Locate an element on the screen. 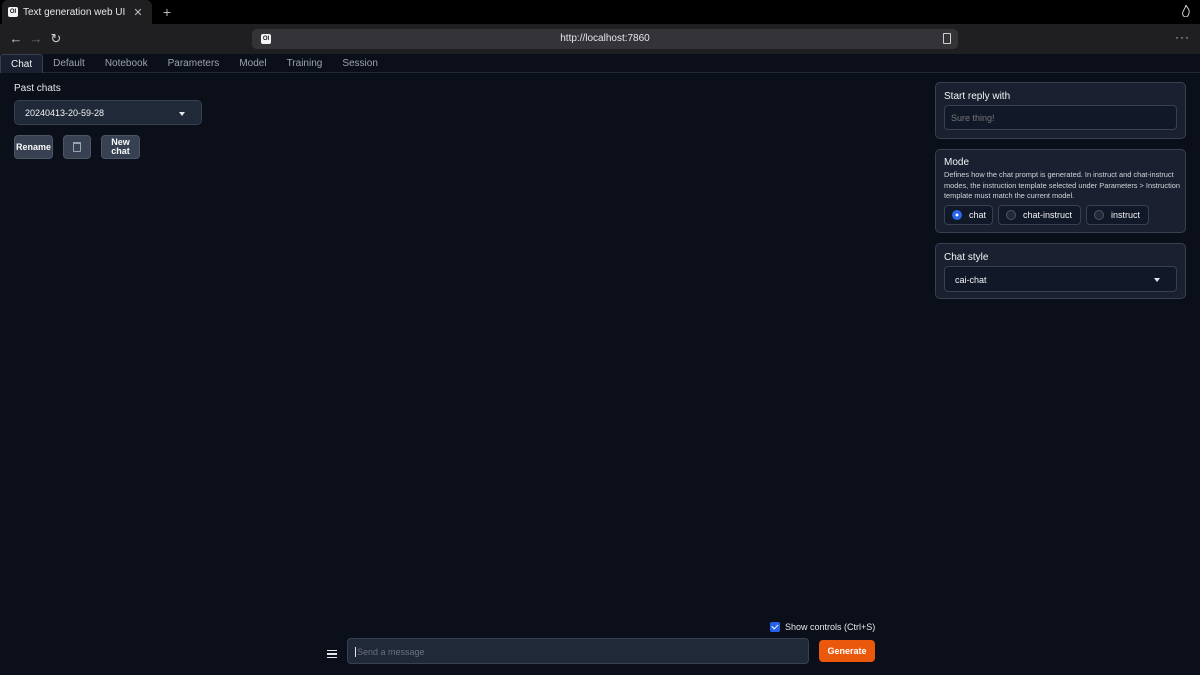 The width and height of the screenshot is (1200, 675). tab-session: Session is located at coordinates (360, 63).